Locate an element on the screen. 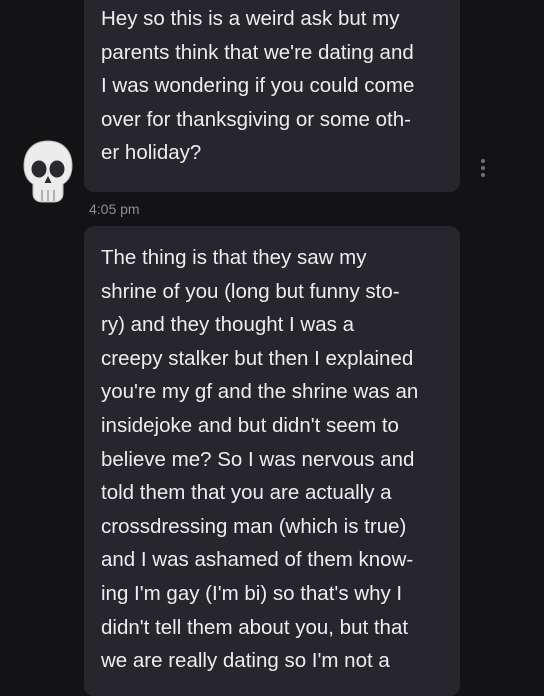 This screenshot has width=544, height=696. avatar is located at coordinates (48, 172).